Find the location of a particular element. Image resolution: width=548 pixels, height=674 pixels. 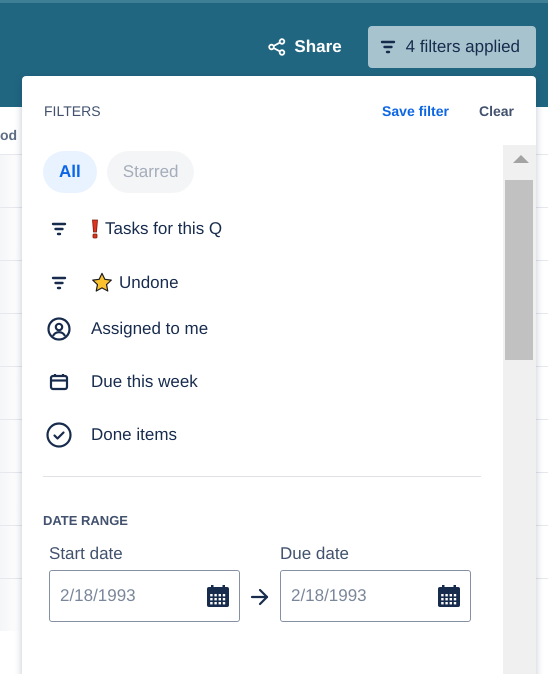

filter-item: Assigned to me is located at coordinates (149, 328).